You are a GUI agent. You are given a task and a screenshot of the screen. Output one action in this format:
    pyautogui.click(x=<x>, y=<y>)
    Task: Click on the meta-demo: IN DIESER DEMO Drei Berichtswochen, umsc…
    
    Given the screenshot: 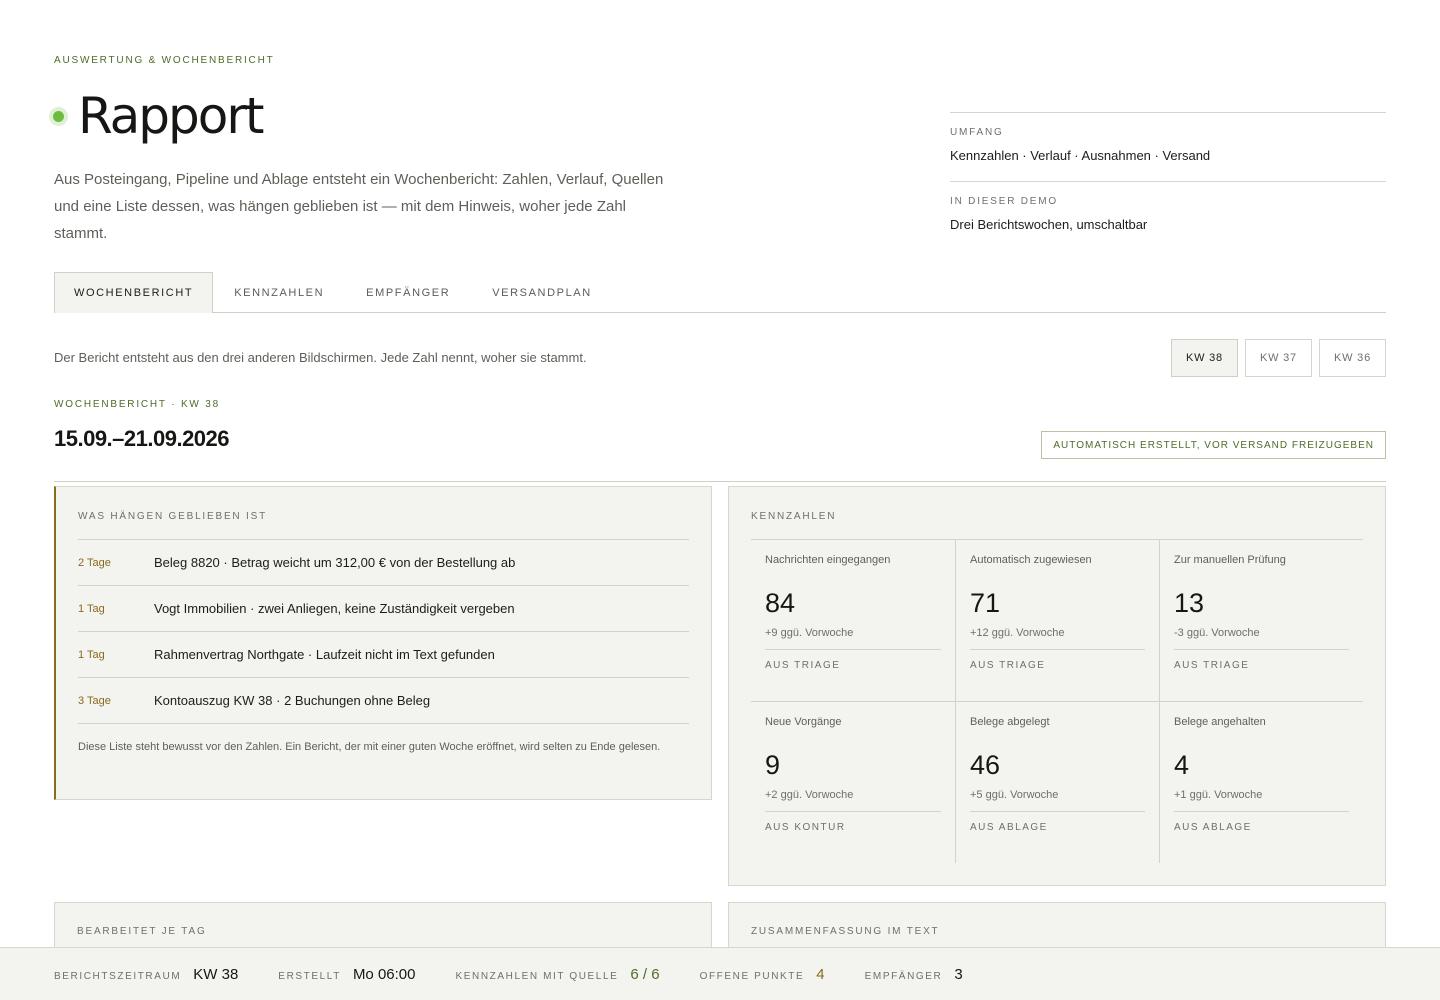 What is the action you would take?
    pyautogui.click(x=1168, y=215)
    